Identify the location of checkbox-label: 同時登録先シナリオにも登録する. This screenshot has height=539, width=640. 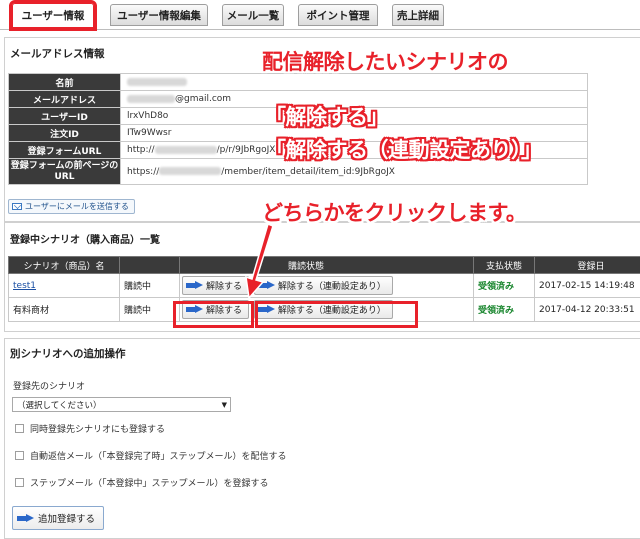
(98, 430).